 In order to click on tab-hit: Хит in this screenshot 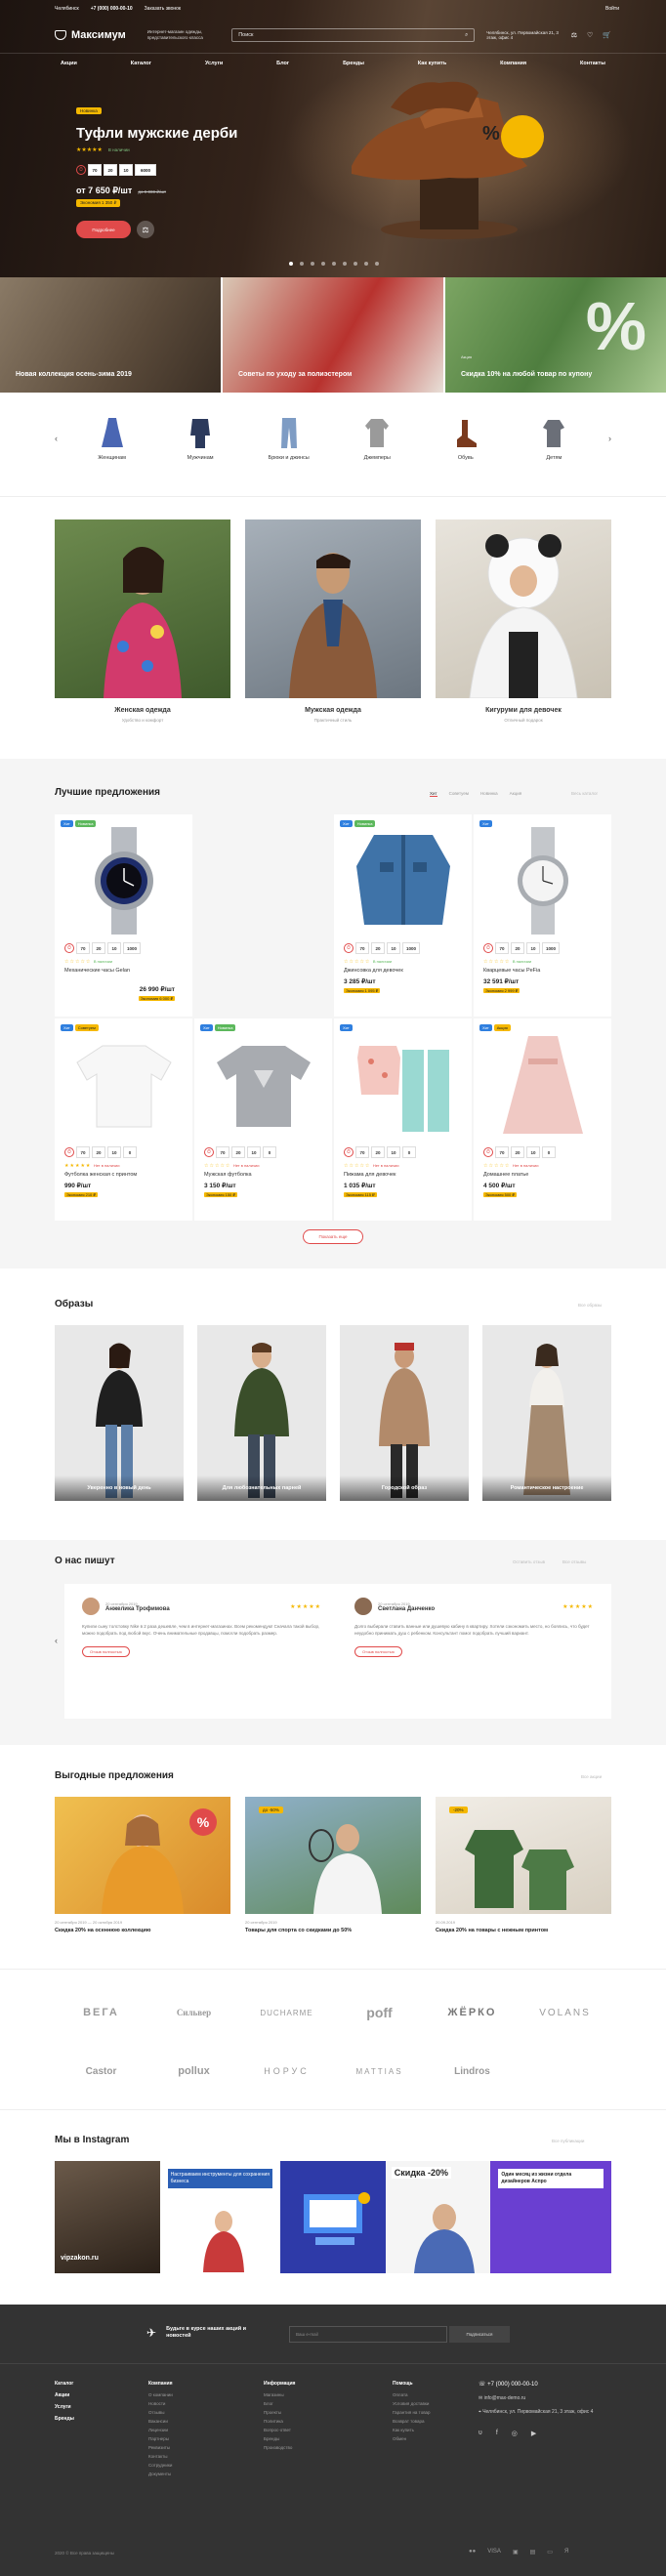, I will do `click(433, 794)`.